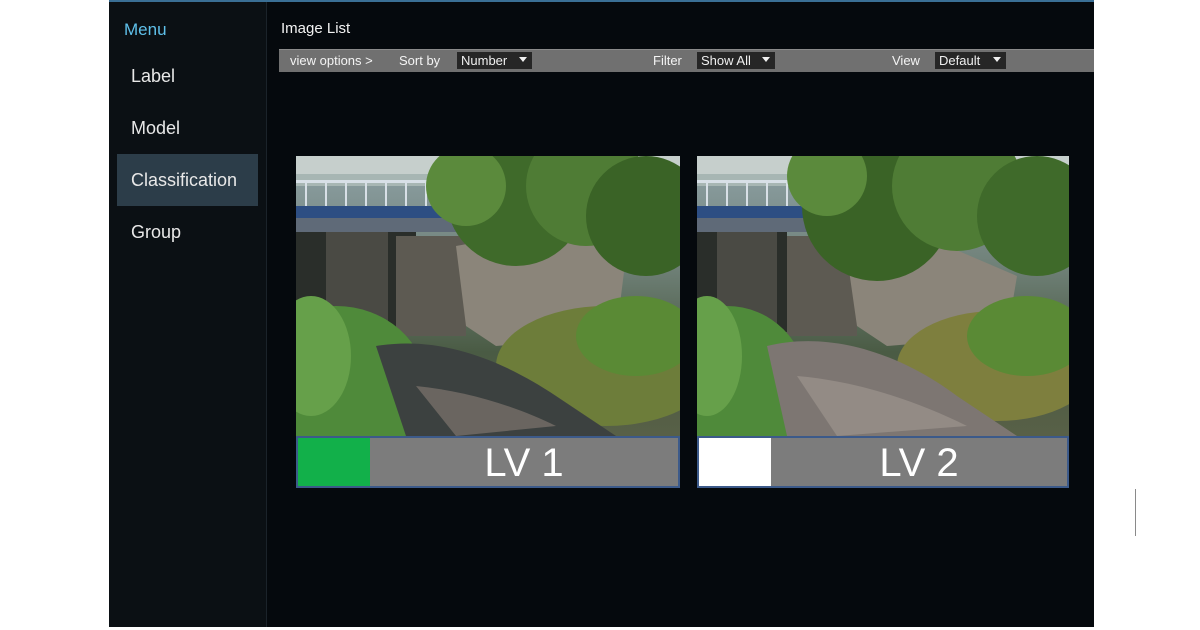 The width and height of the screenshot is (1200, 630). I want to click on view-value: Default, so click(960, 60).